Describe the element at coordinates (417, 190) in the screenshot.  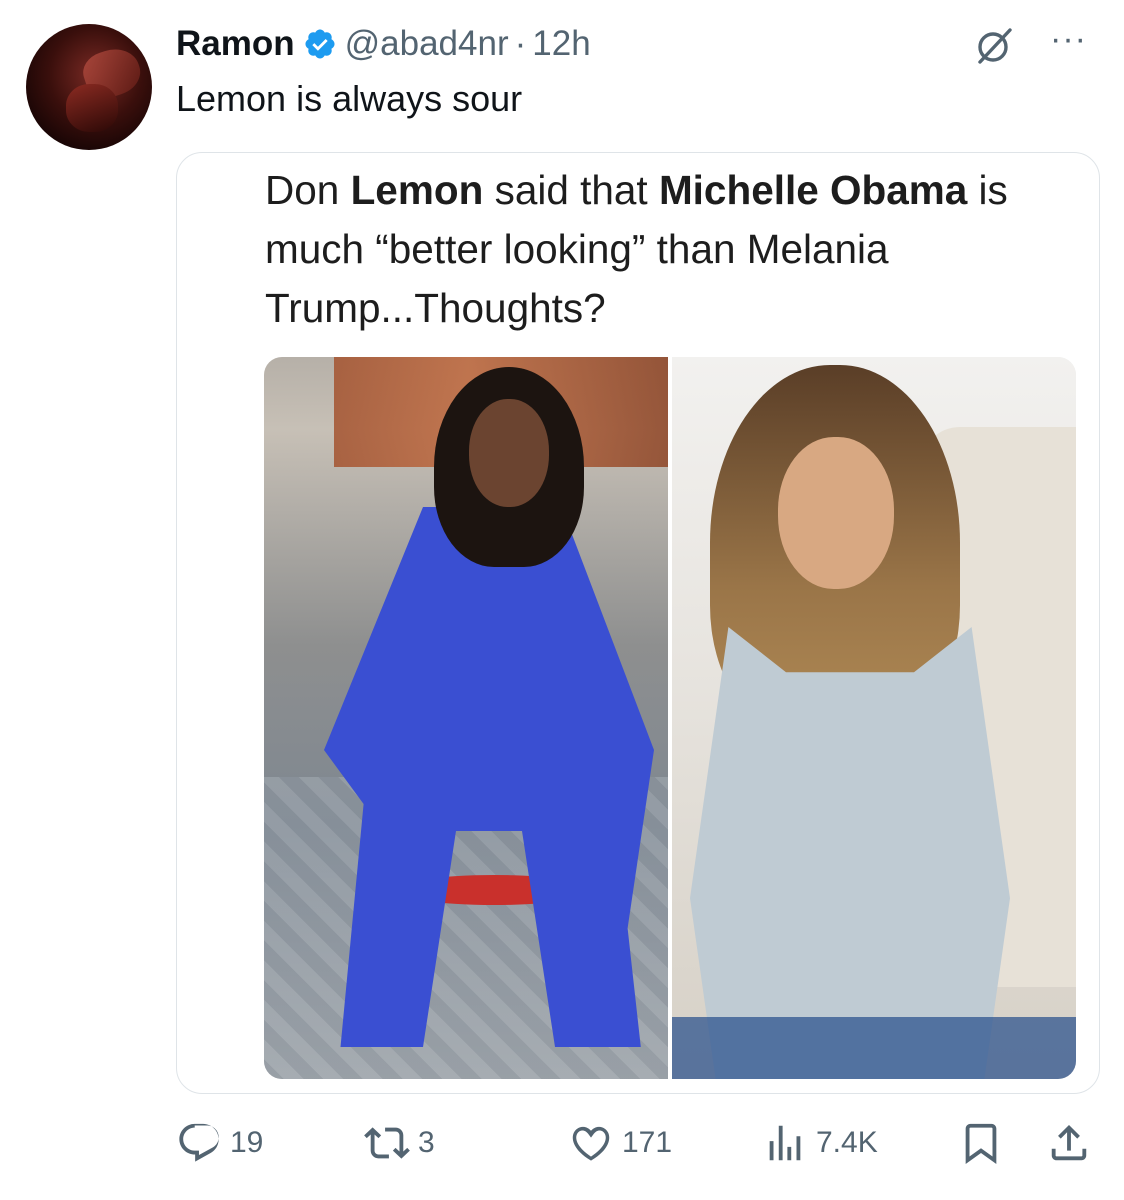
I see `caption-part-bold: Lemon` at that location.